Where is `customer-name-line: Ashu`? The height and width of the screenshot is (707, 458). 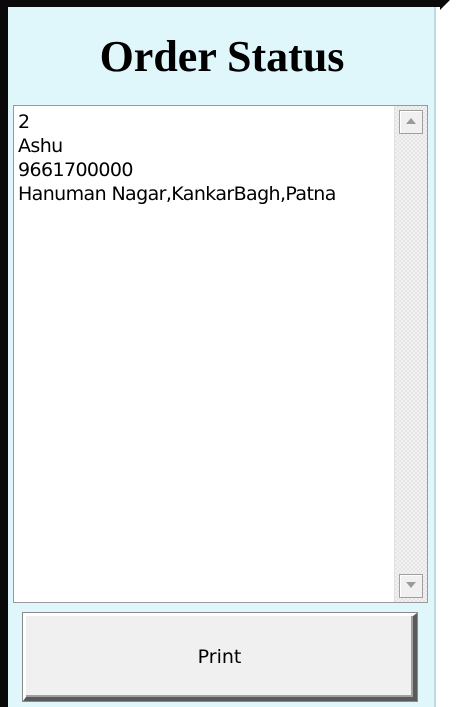
customer-name-line: Ashu is located at coordinates (40, 146).